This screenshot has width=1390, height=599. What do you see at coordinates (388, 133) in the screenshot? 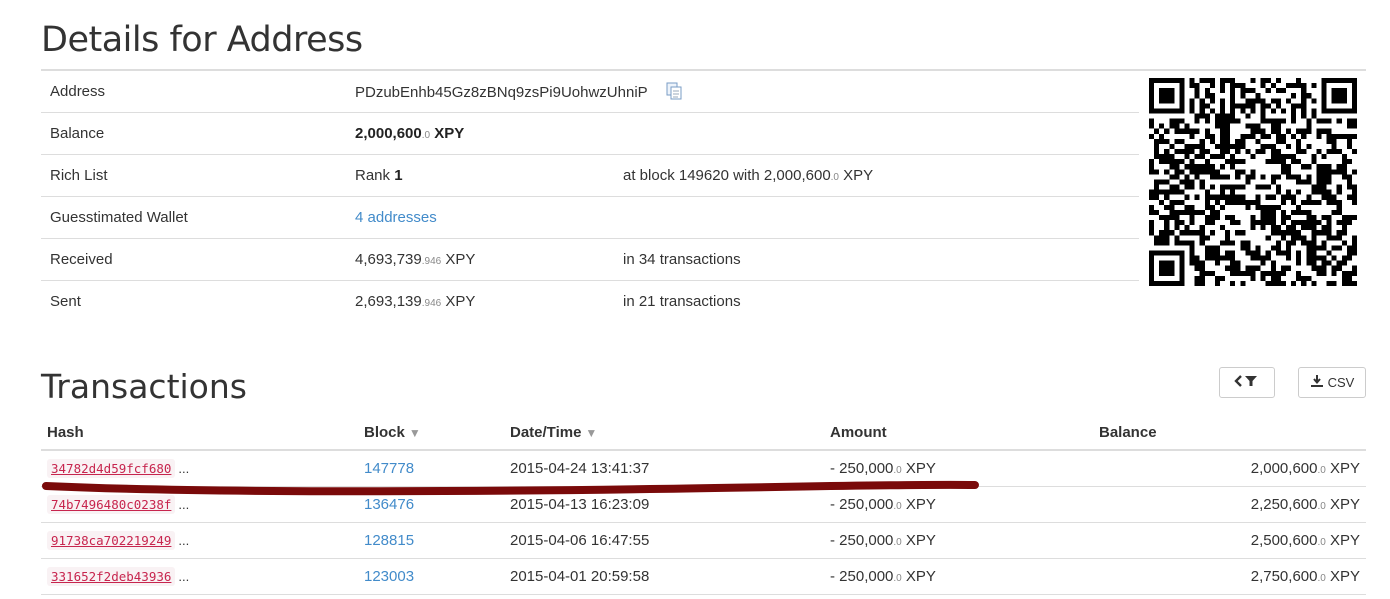
I see `balance-main: 2,000,600` at bounding box center [388, 133].